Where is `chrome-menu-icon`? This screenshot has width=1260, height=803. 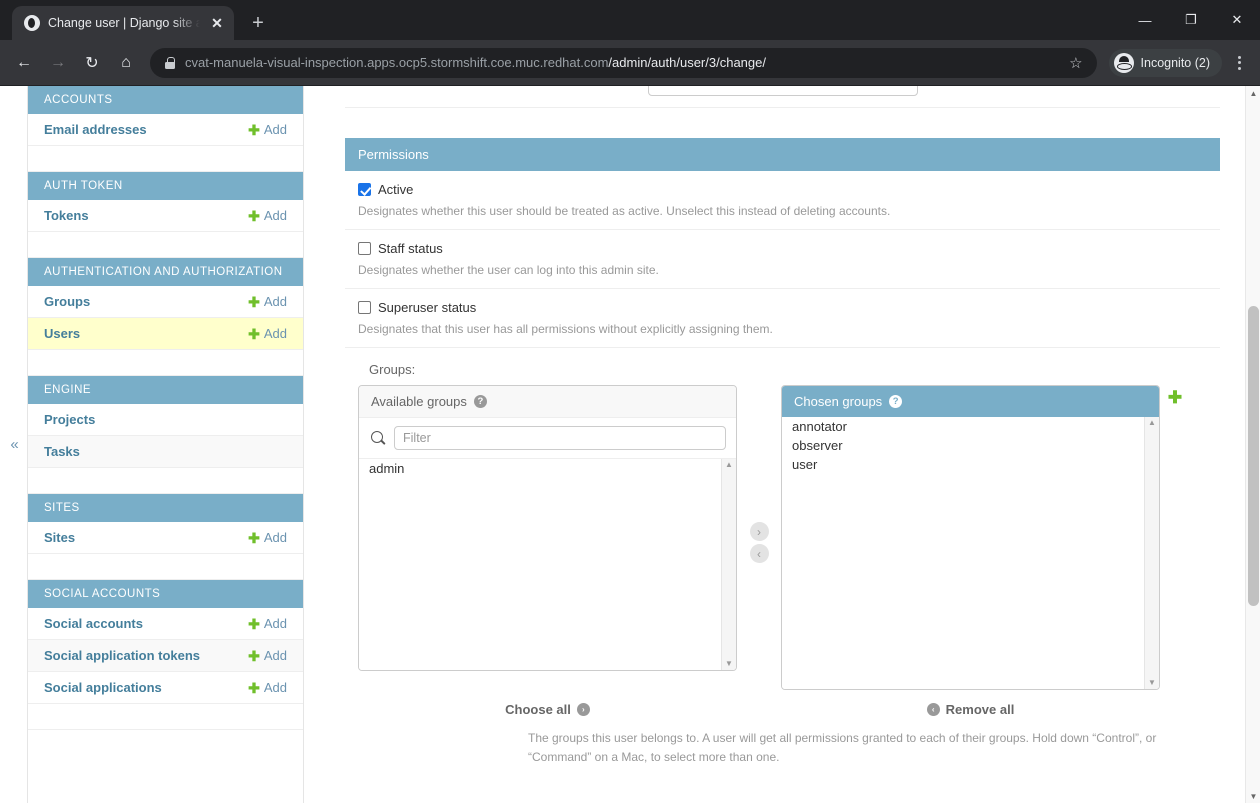
chrome-menu-icon is located at coordinates (1239, 63).